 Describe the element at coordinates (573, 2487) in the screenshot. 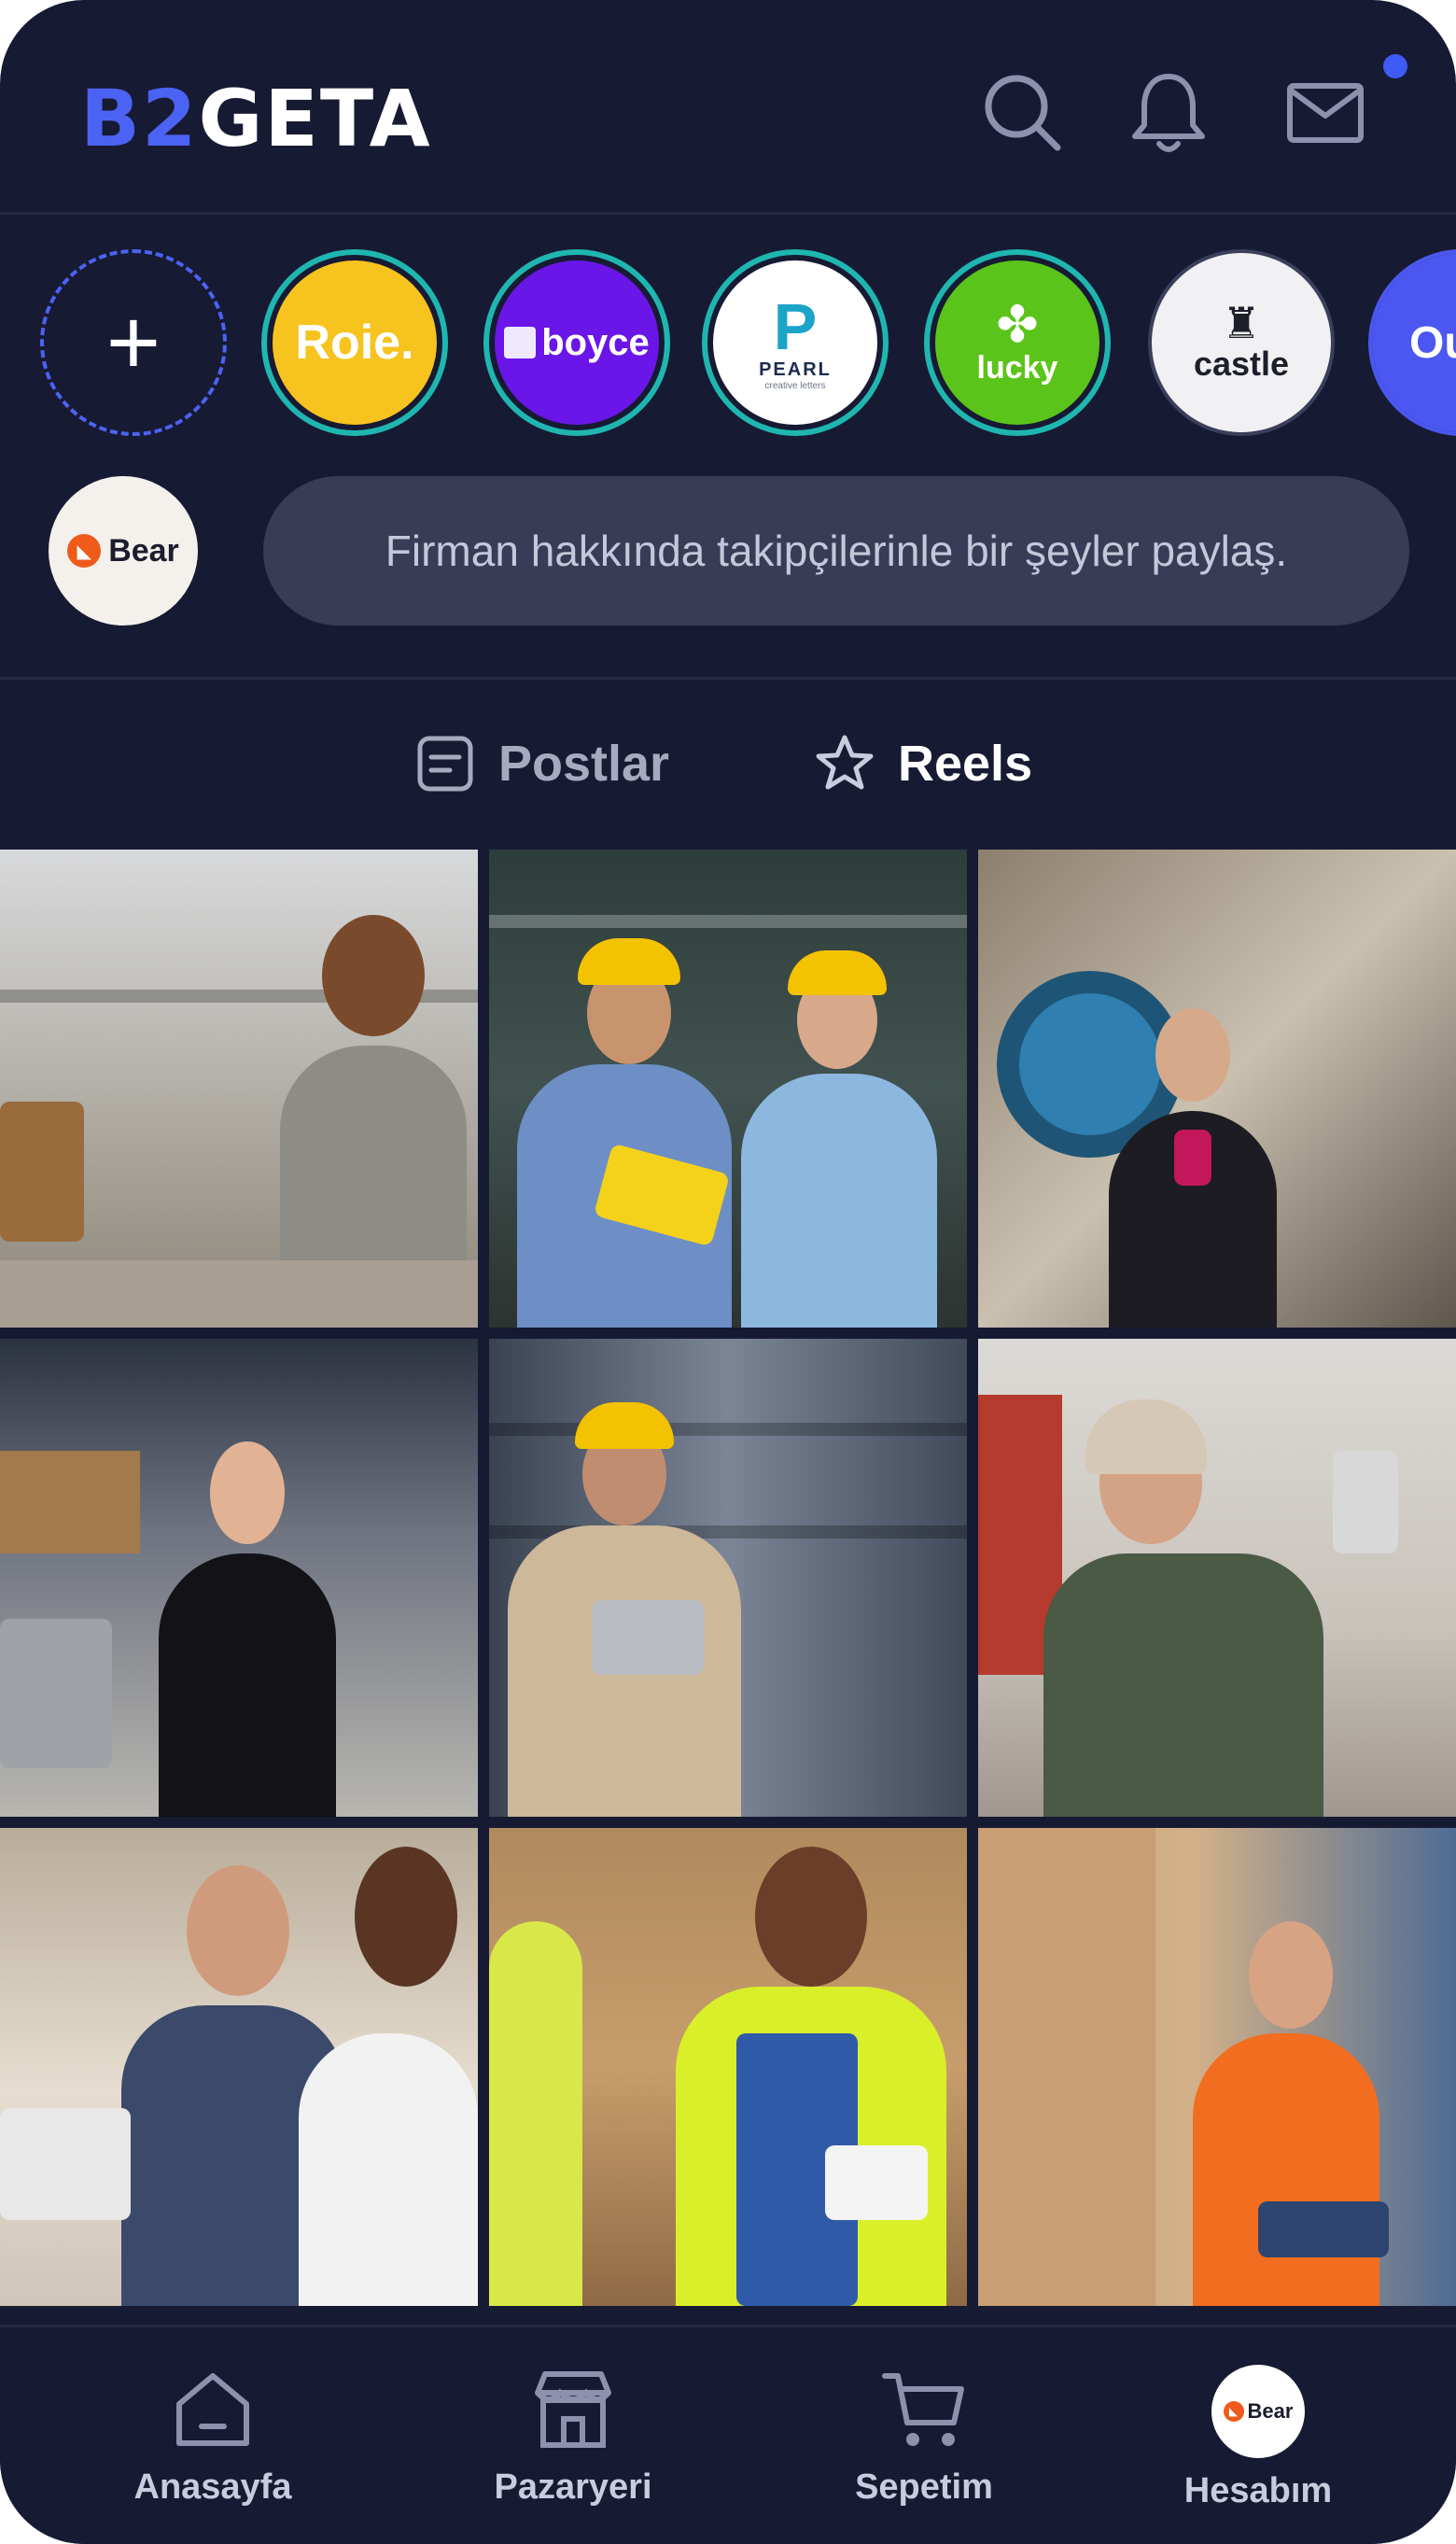

I see `nav-label: Pazaryeri` at that location.